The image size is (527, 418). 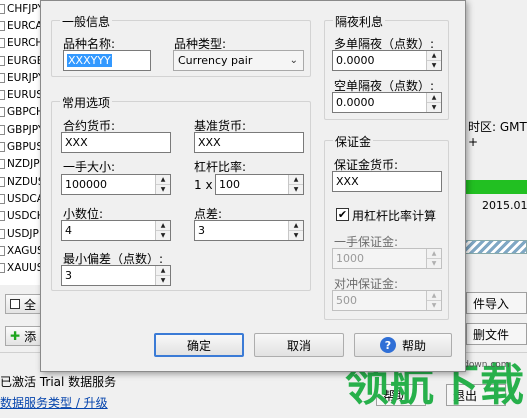 I want to click on symbol-label: EURCH, so click(x=25, y=43).